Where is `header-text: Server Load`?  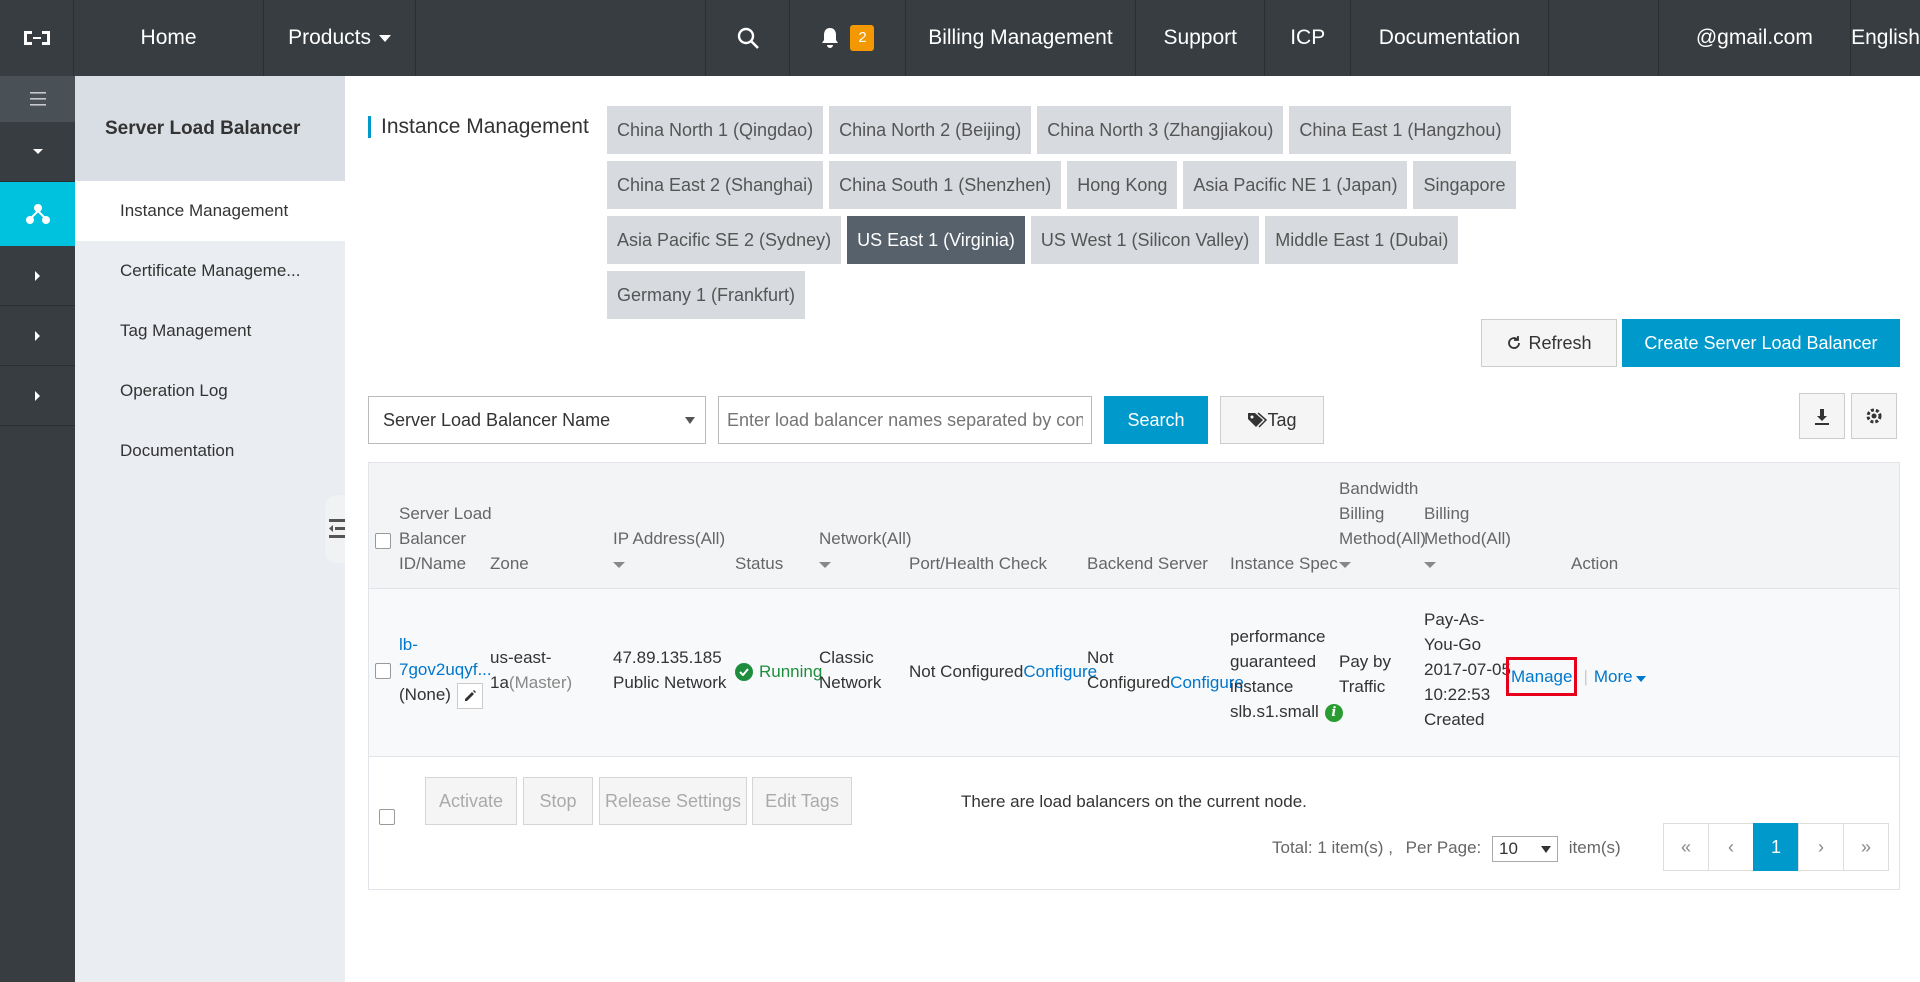
header-text: Server Load is located at coordinates (445, 513).